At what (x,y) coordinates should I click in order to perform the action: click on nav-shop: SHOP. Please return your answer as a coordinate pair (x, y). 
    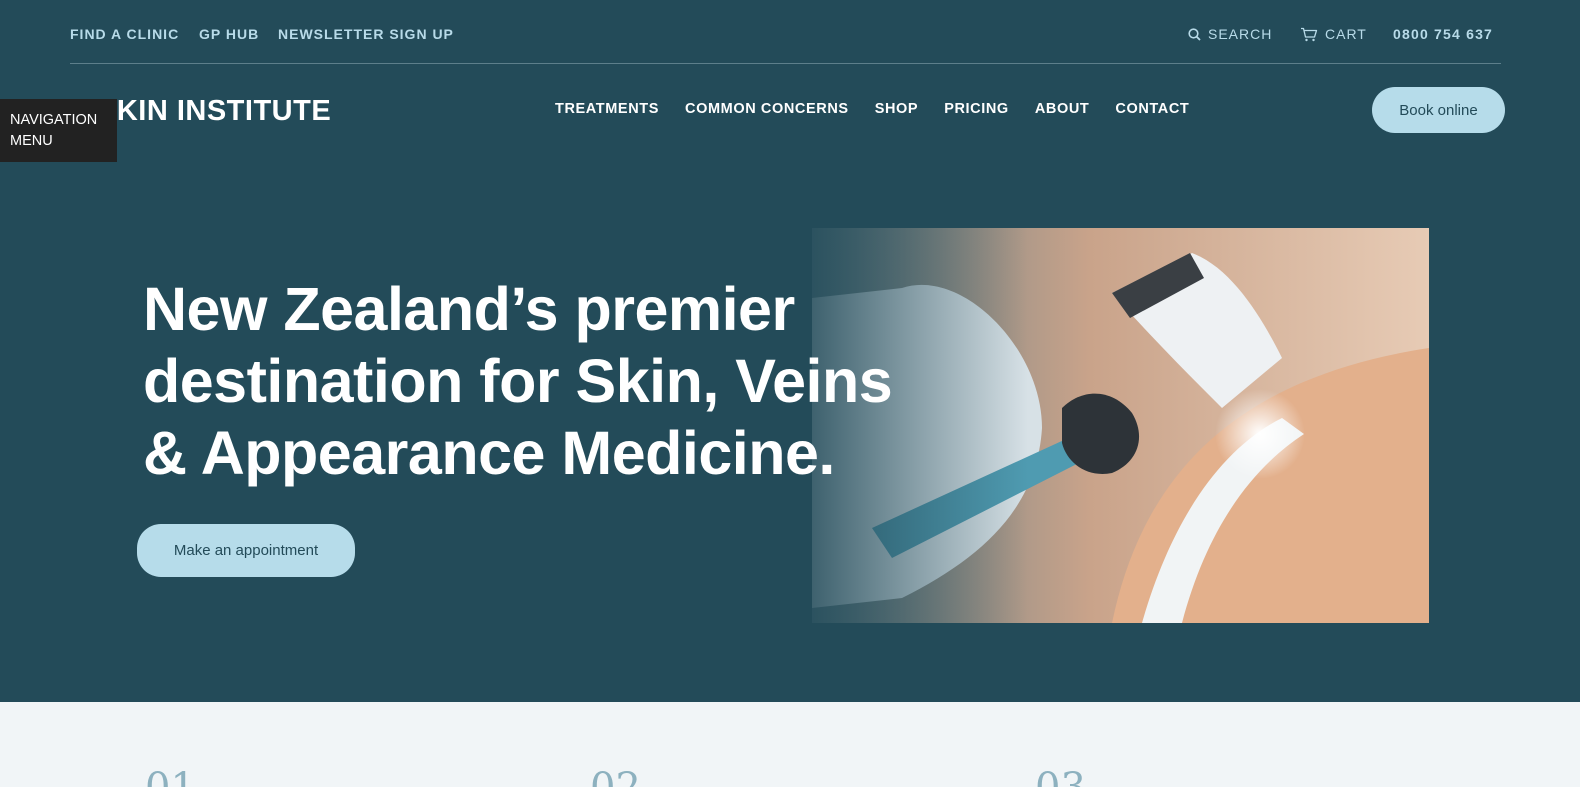
    Looking at the image, I should click on (897, 109).